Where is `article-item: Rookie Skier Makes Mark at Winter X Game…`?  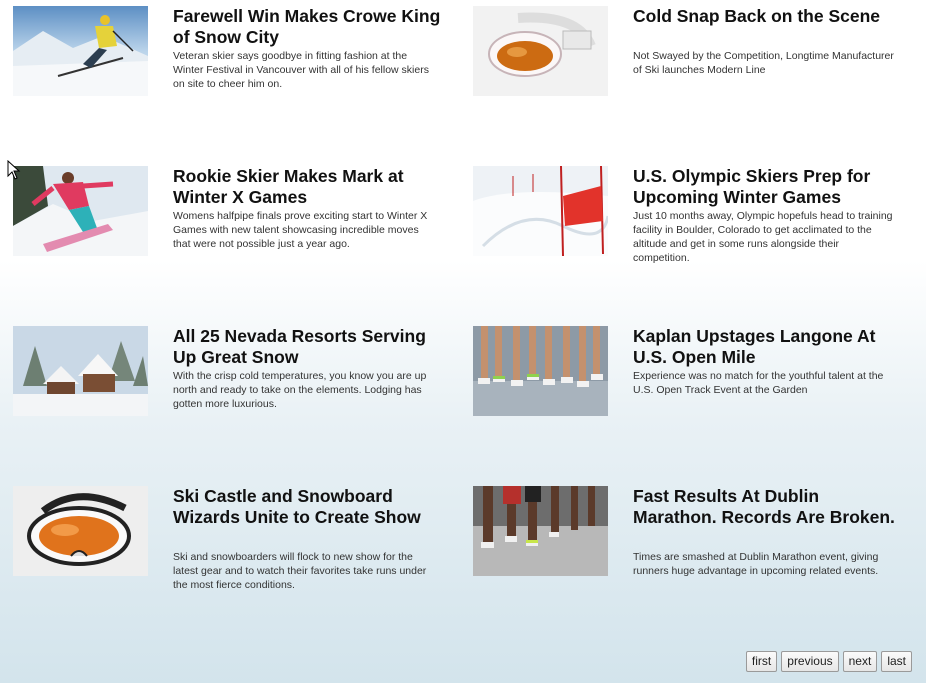 article-item: Rookie Skier Makes Mark at Winter X Game… is located at coordinates (233, 241).